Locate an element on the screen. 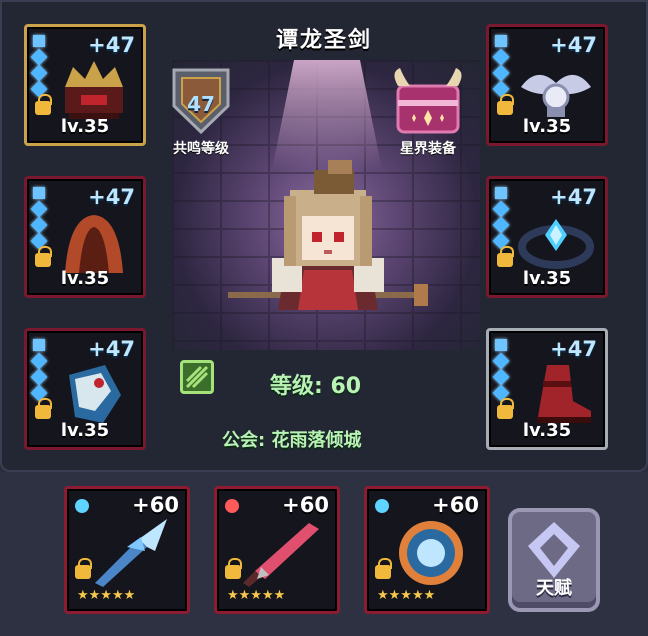 The height and width of the screenshot is (636, 648). resonance-shield-icon: 47 is located at coordinates (201, 101).